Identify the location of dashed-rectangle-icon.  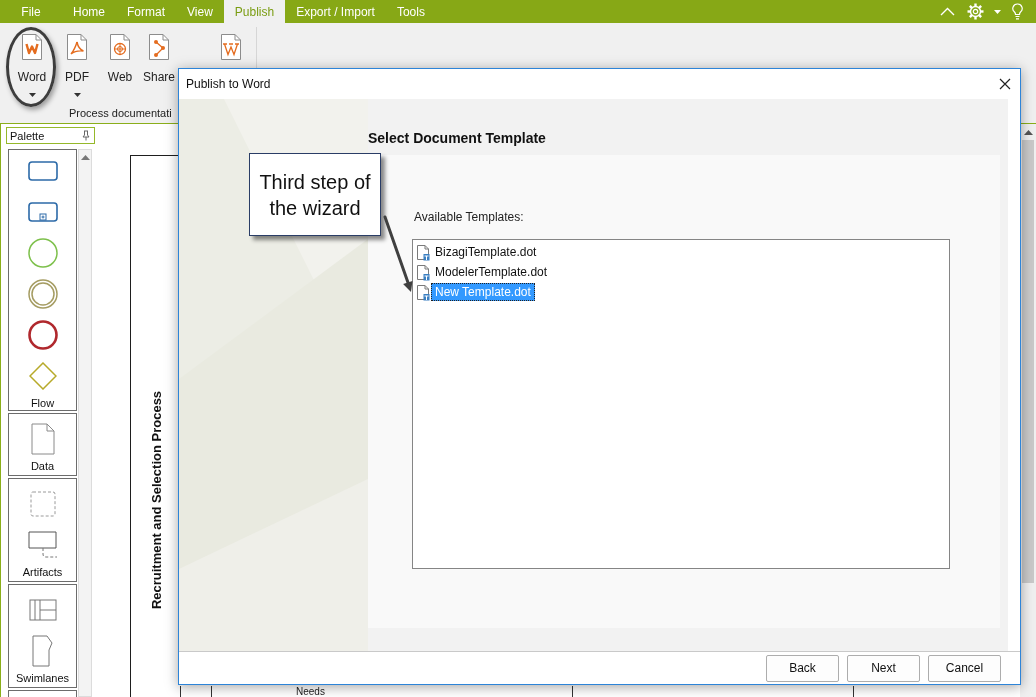
(42, 503).